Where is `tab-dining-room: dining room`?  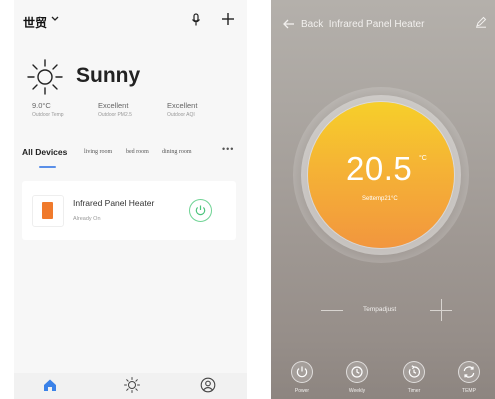
tab-dining-room: dining room is located at coordinates (177, 152).